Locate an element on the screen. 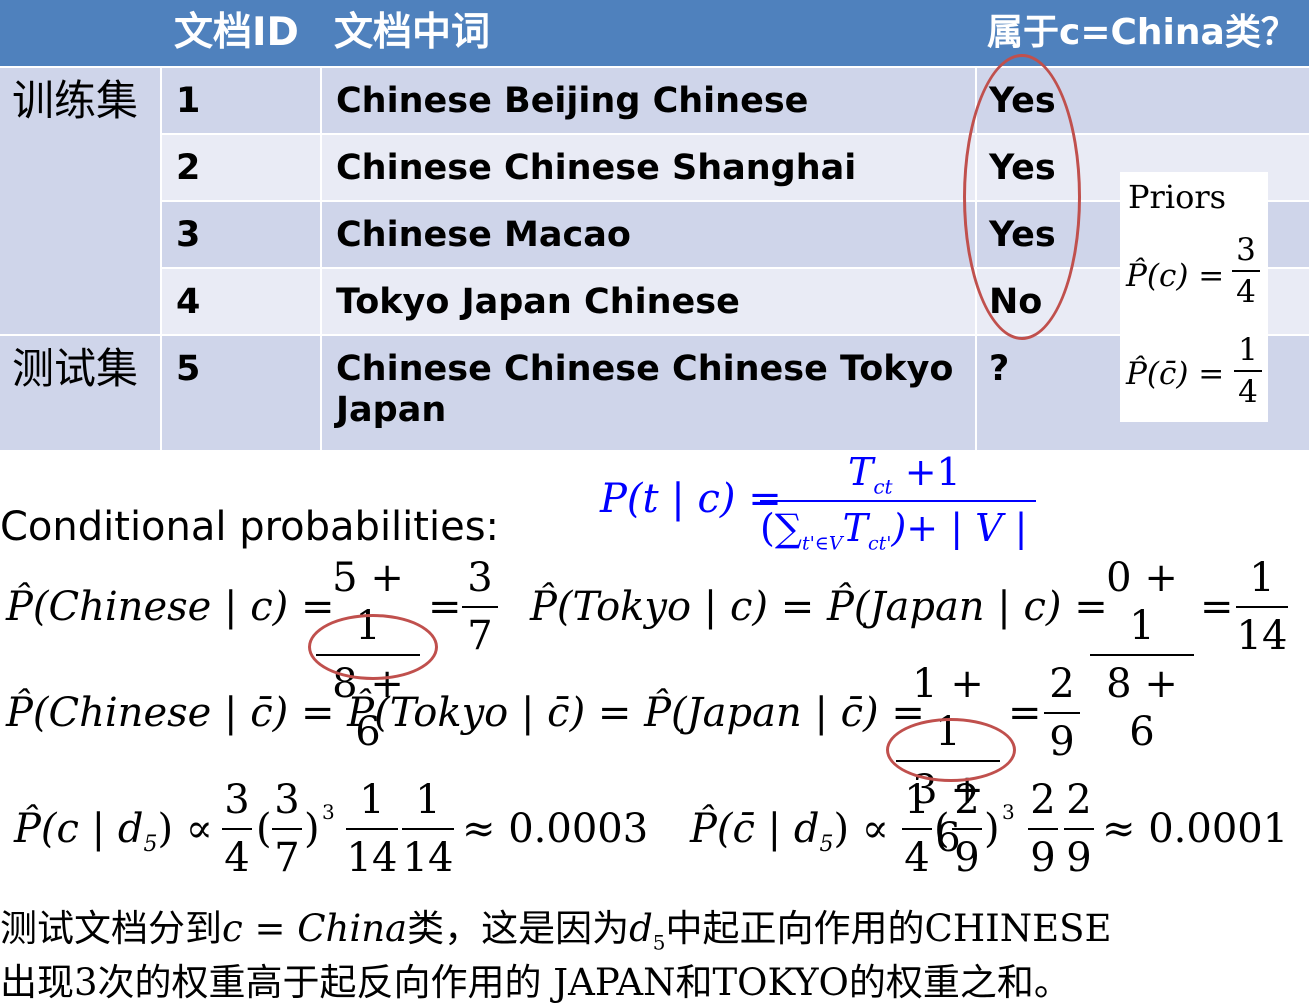  header-blank is located at coordinates (80, 33).